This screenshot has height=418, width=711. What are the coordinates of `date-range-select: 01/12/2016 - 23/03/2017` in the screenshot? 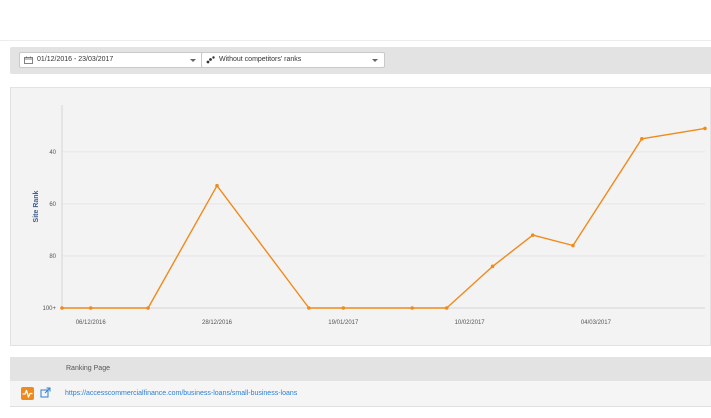 It's located at (111, 60).